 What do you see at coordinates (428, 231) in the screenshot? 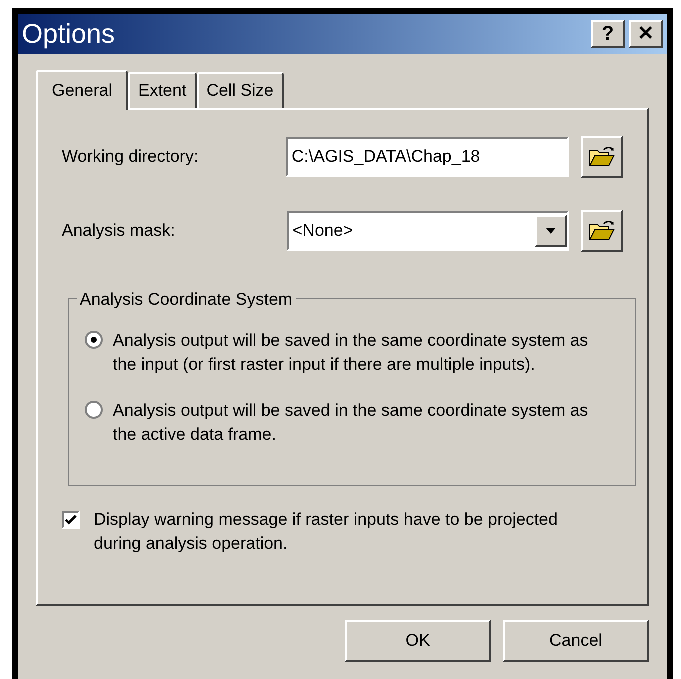
I see `dropdown-field: <None>` at bounding box center [428, 231].